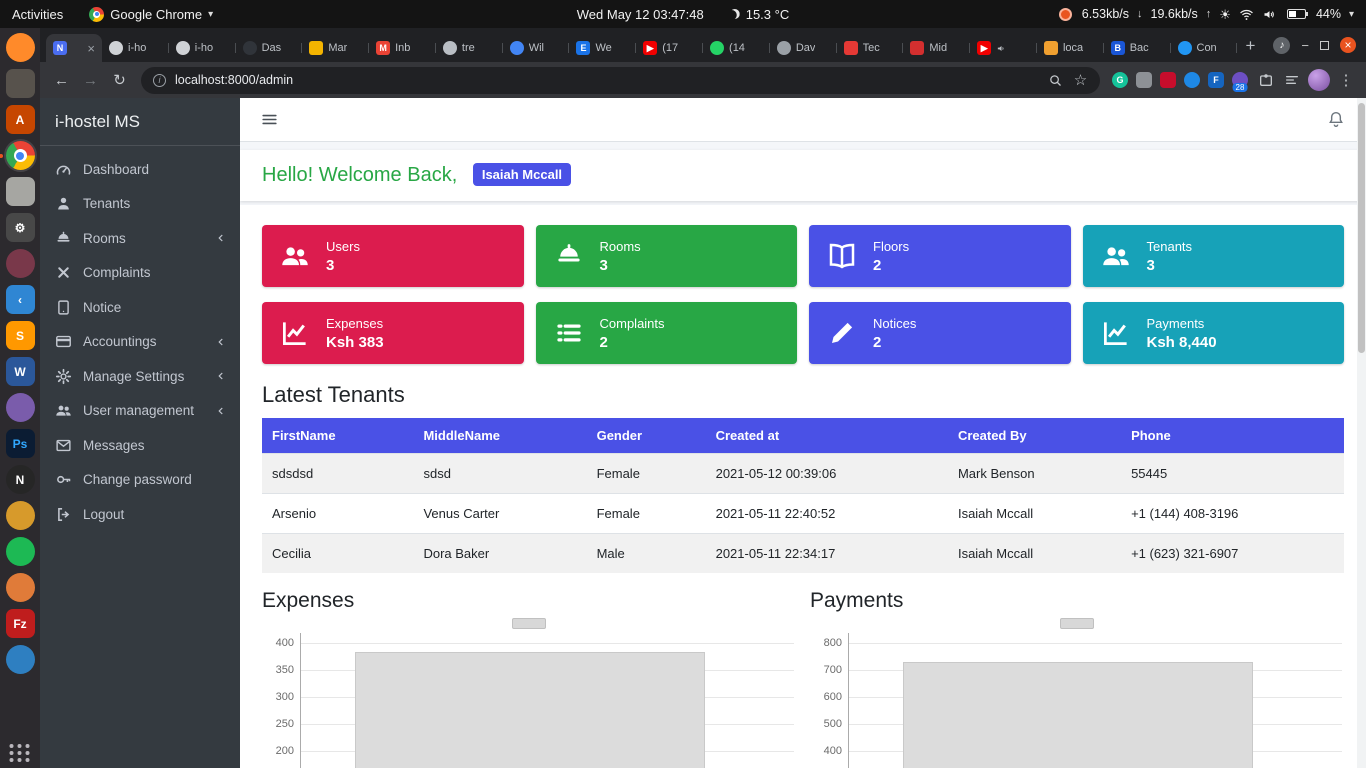 The width and height of the screenshot is (1366, 768). I want to click on page-scrollbar, so click(1361, 433).